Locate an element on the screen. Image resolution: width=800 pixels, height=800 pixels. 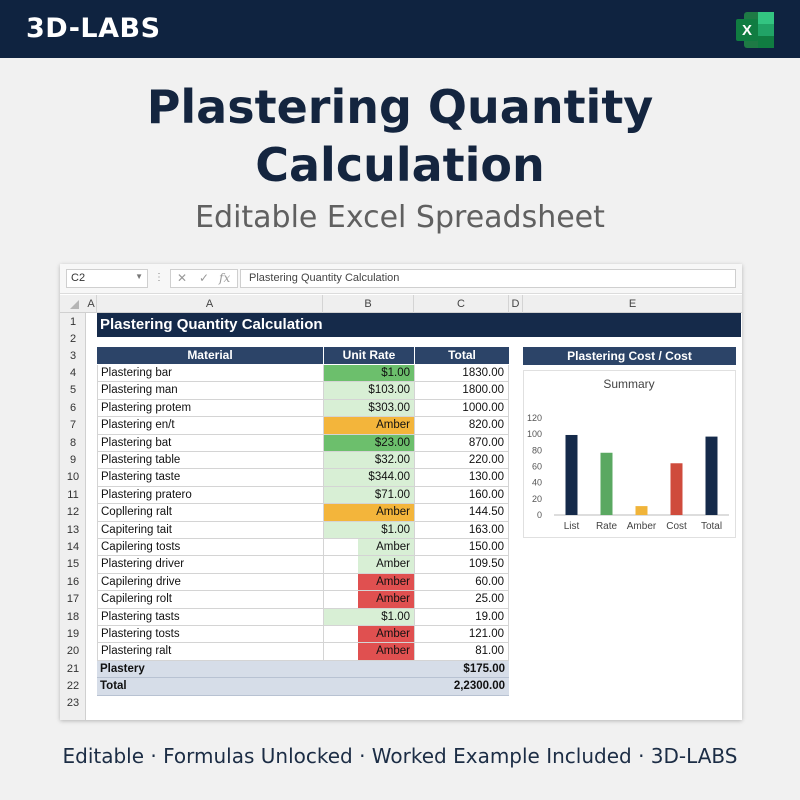
row-number: 16 is located at coordinates (73, 582).